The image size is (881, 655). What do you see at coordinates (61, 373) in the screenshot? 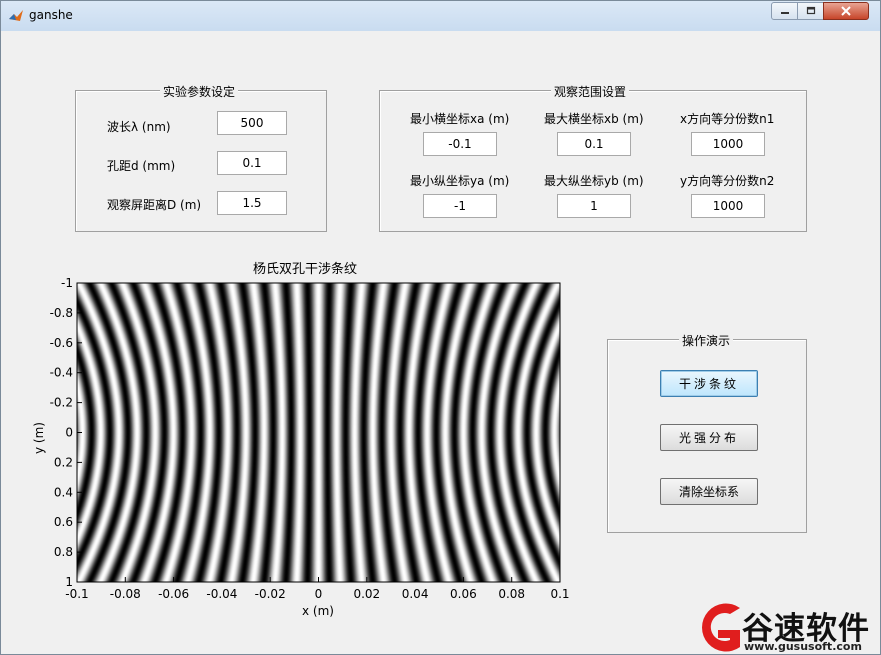
I see `y-tick-label: -0.4` at bounding box center [61, 373].